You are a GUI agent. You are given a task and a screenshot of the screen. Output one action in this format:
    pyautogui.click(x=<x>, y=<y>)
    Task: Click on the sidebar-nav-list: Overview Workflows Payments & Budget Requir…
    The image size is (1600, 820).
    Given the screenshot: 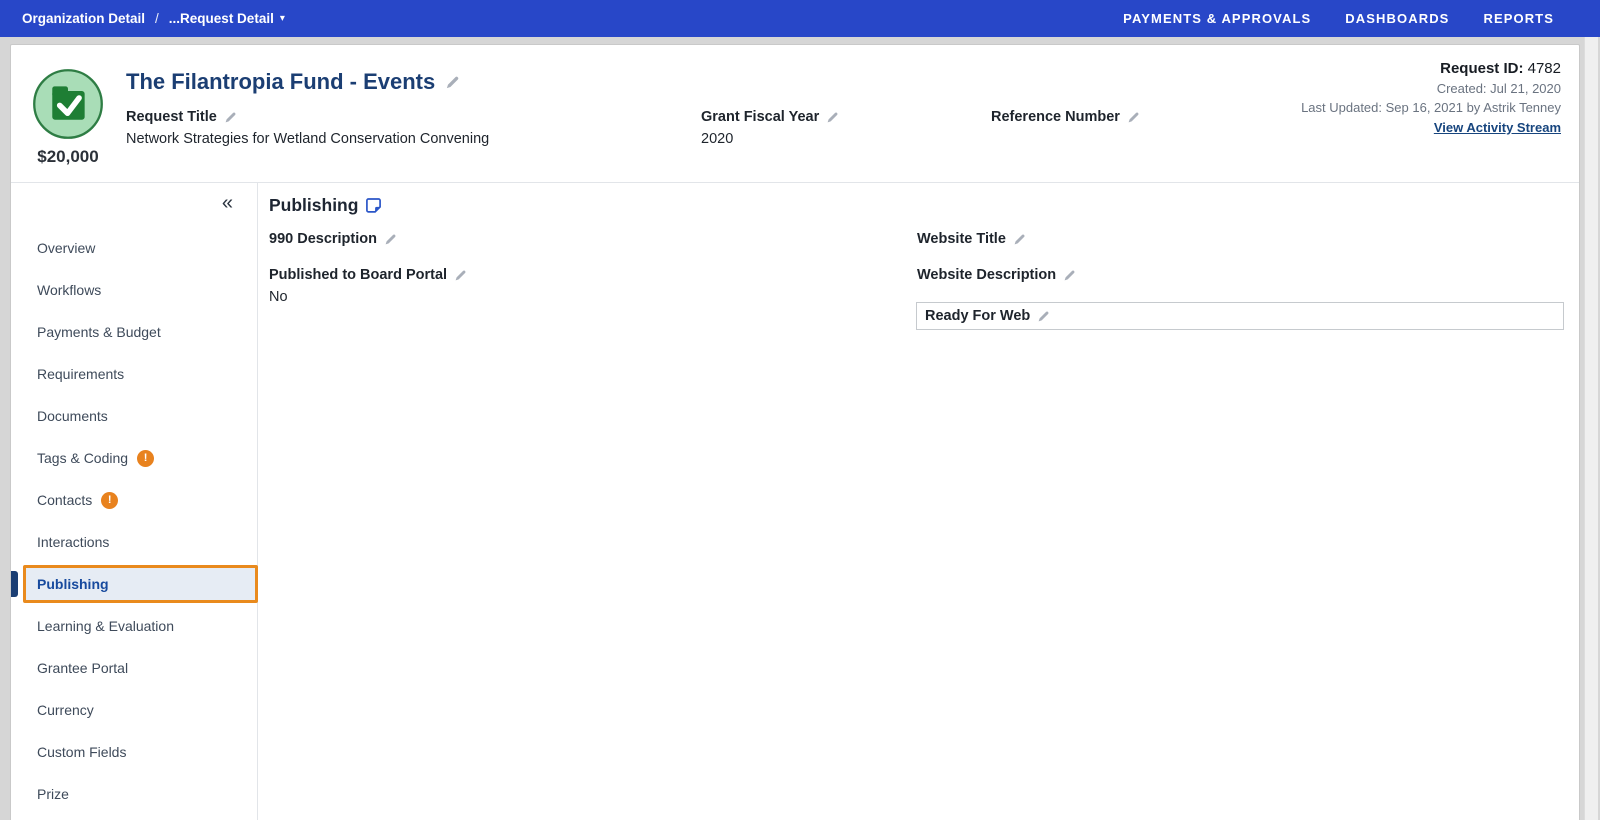 What is the action you would take?
    pyautogui.click(x=134, y=521)
    